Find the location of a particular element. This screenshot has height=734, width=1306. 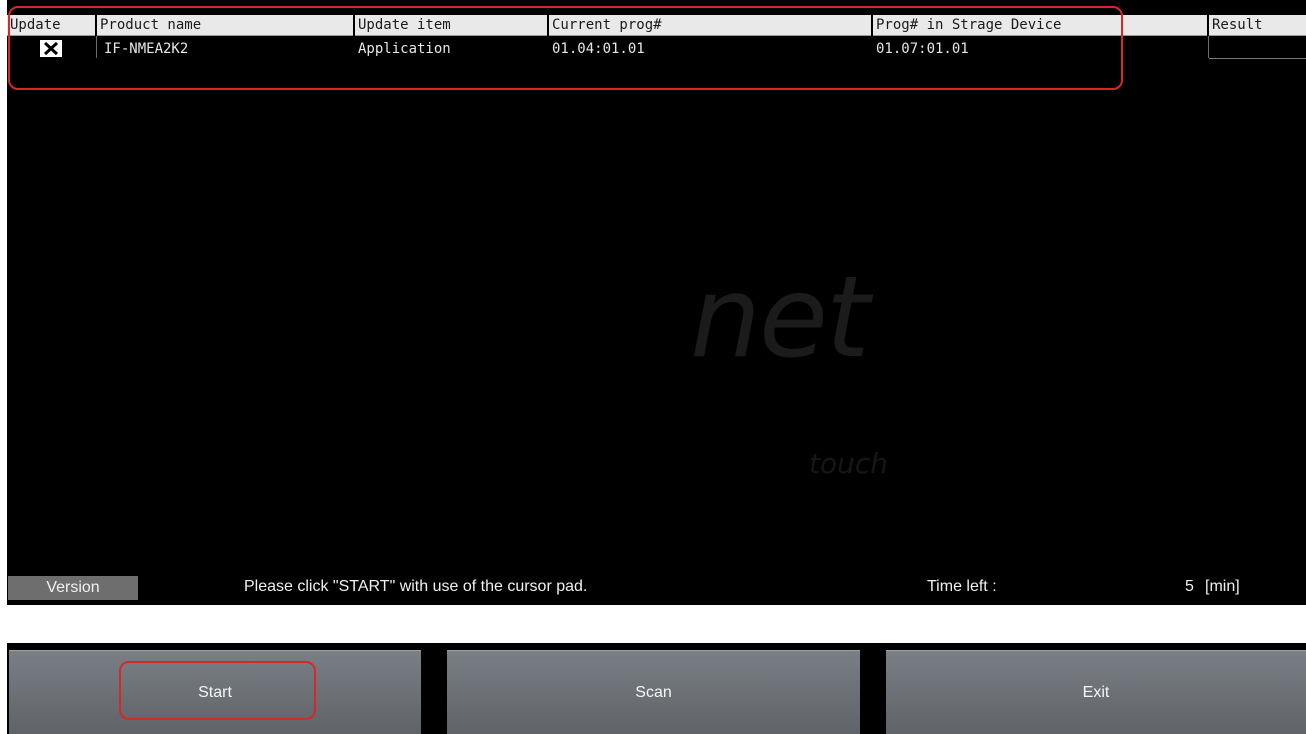

result-underline is located at coordinates (1257, 58).